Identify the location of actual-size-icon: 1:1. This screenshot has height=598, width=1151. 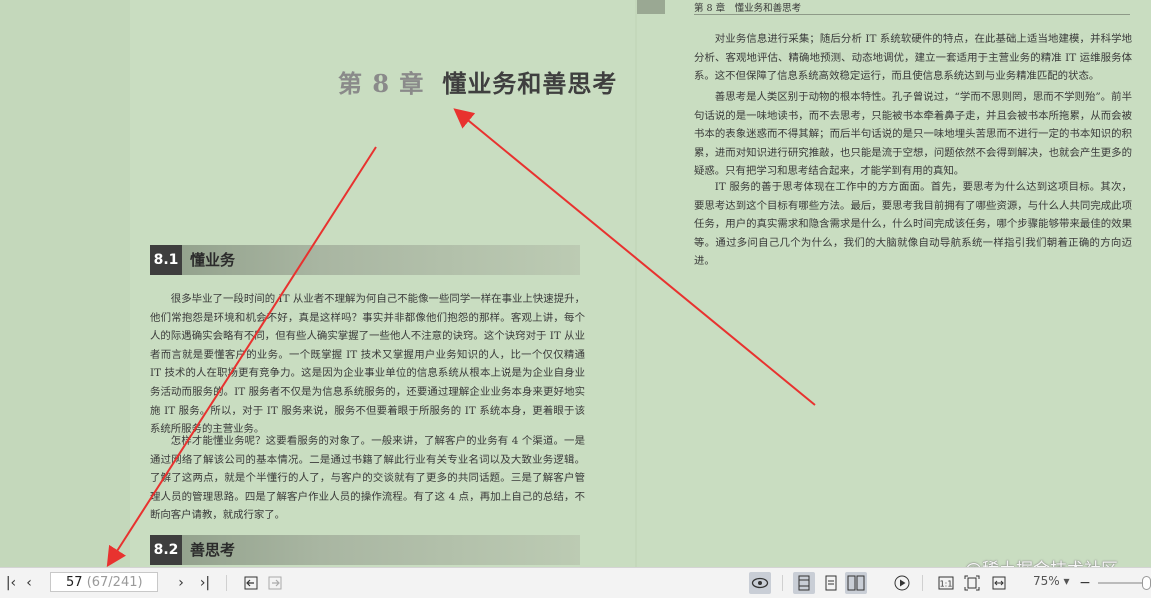
(946, 583).